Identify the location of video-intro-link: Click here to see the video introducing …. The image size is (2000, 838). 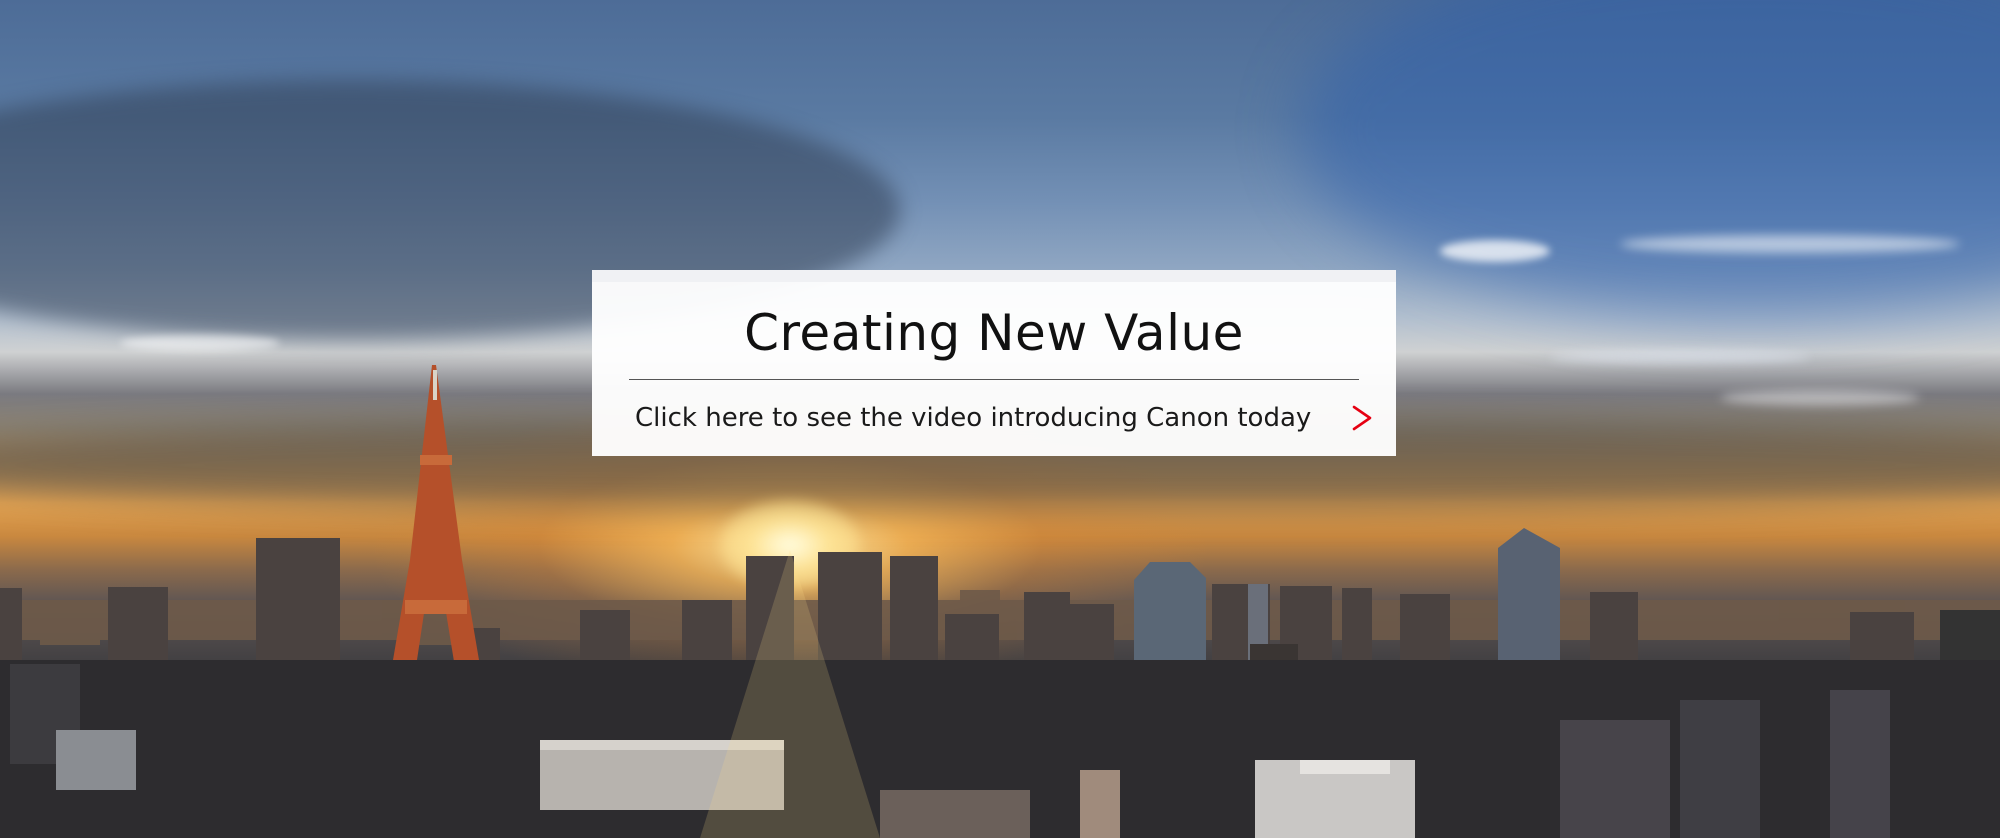
(1005, 418).